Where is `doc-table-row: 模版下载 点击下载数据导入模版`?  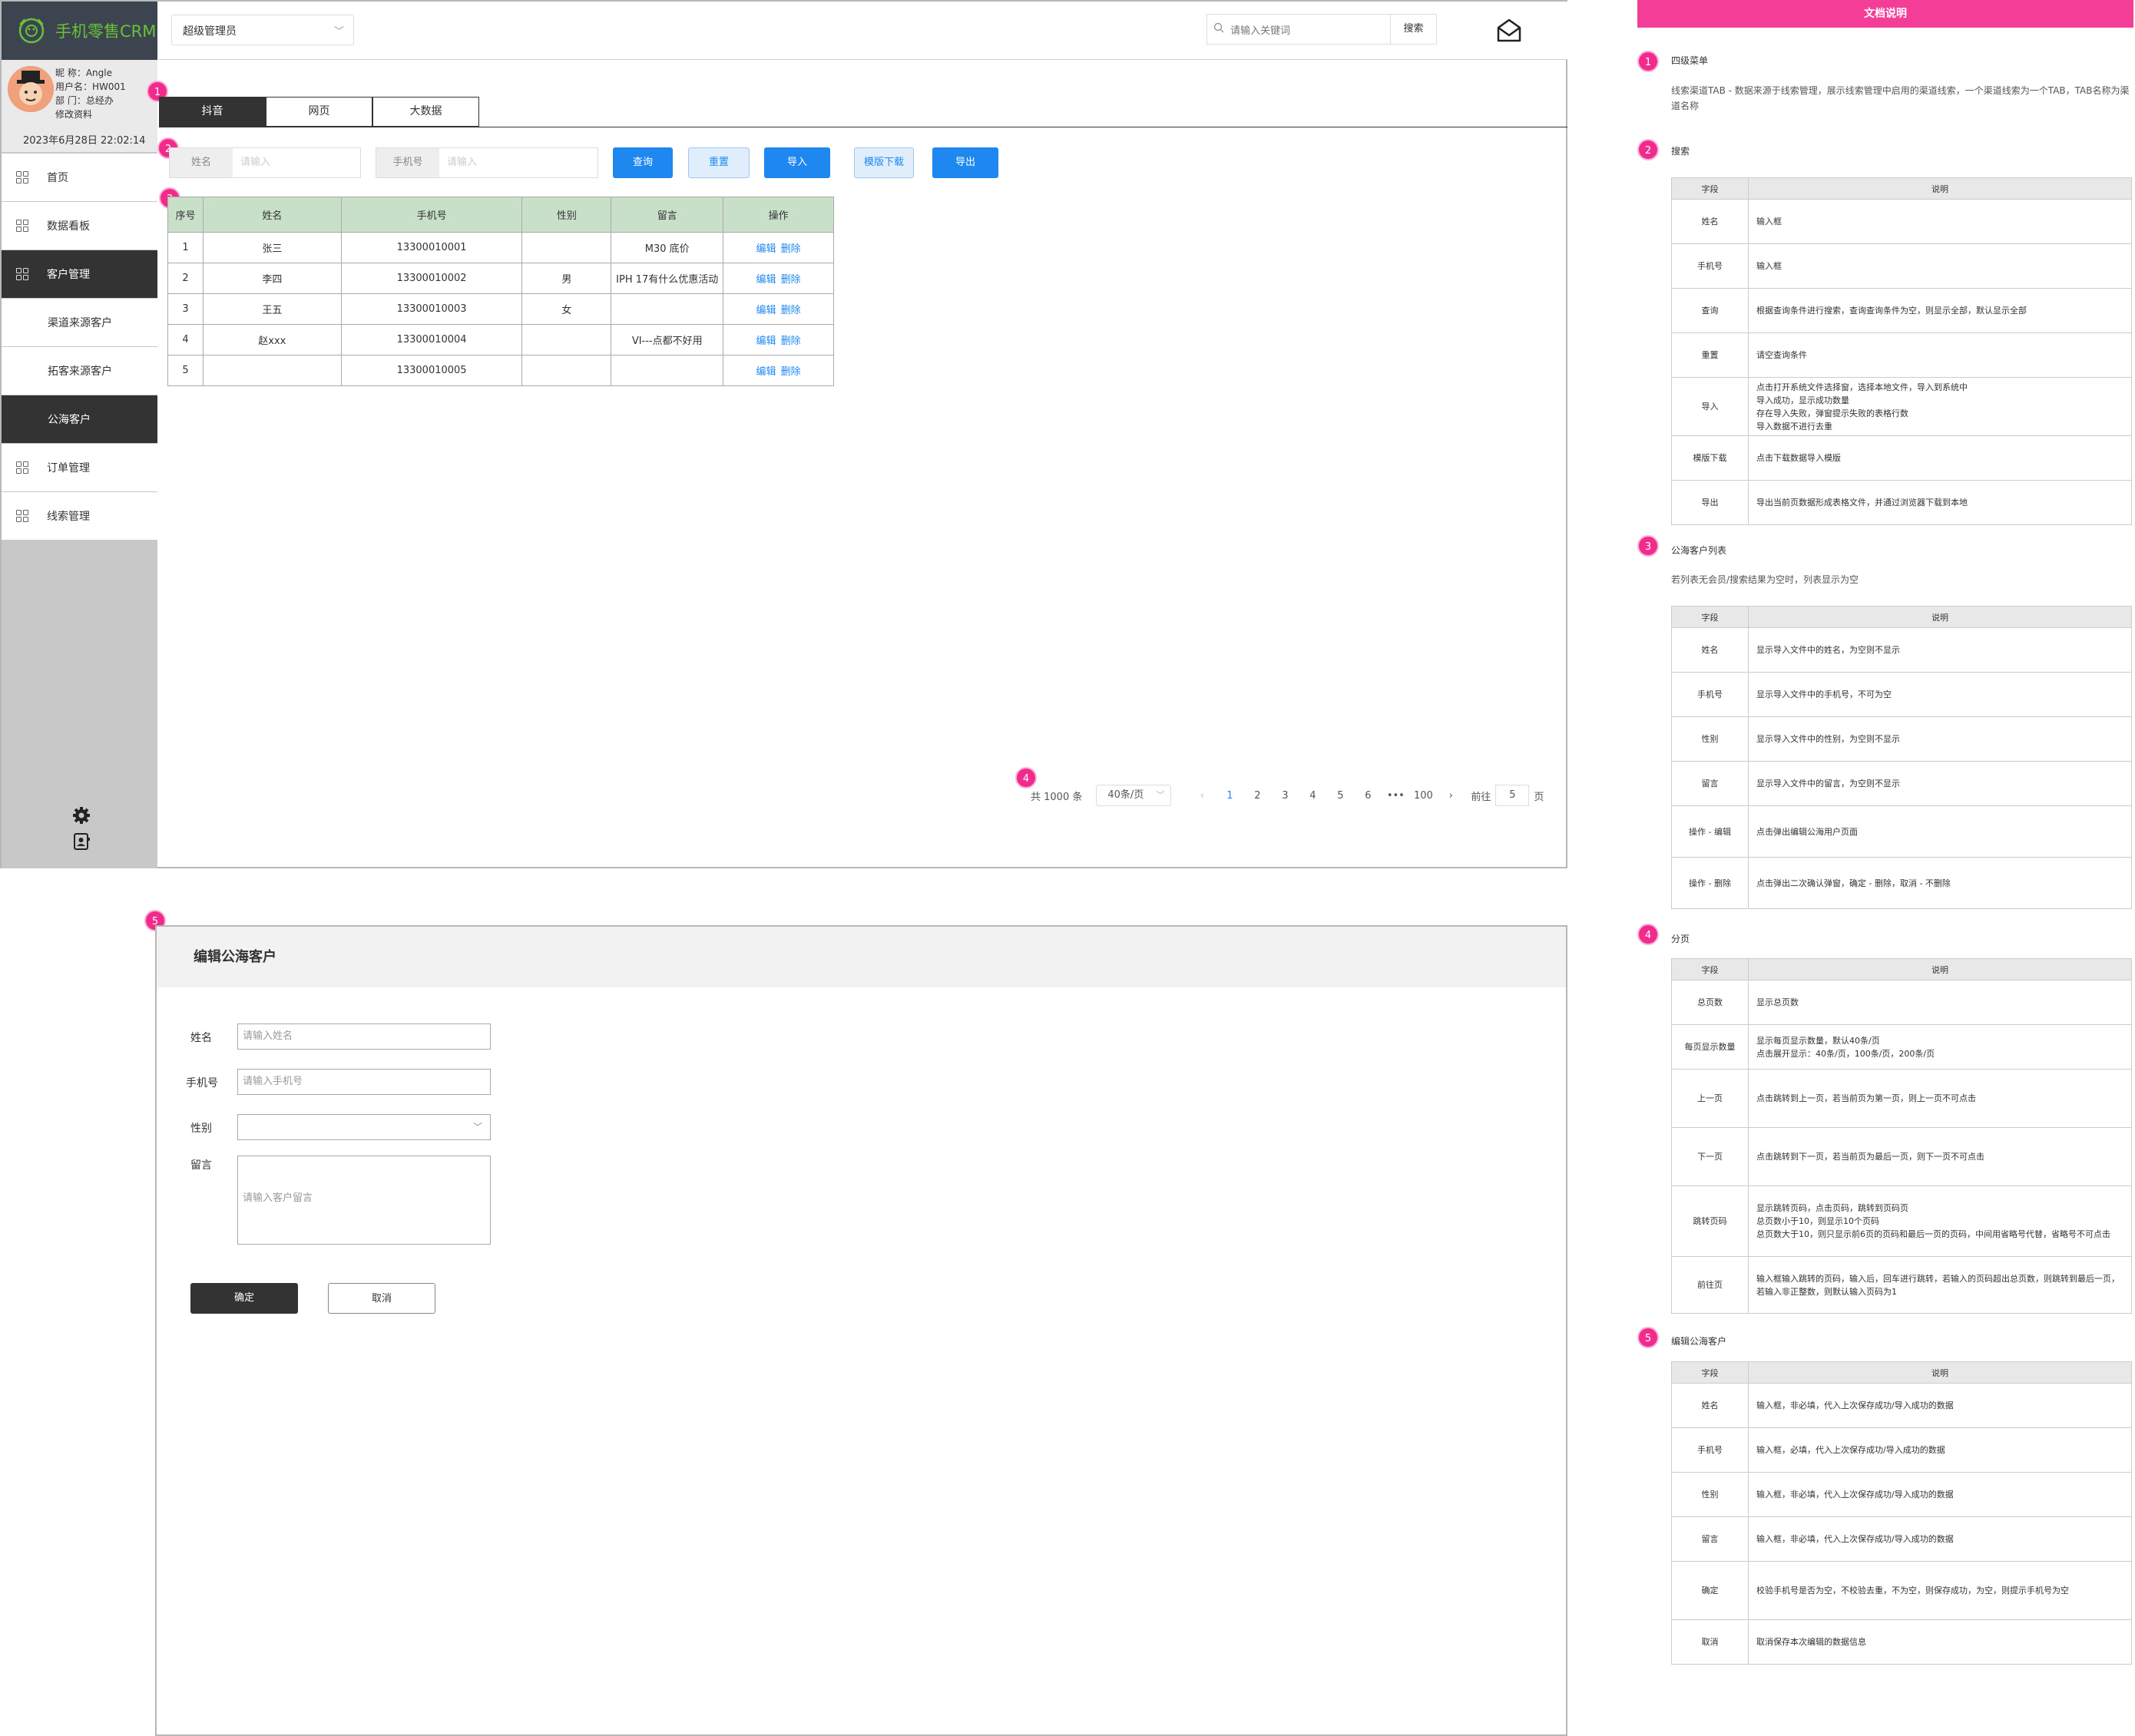 doc-table-row: 模版下载 点击下载数据导入模版 is located at coordinates (1901, 458).